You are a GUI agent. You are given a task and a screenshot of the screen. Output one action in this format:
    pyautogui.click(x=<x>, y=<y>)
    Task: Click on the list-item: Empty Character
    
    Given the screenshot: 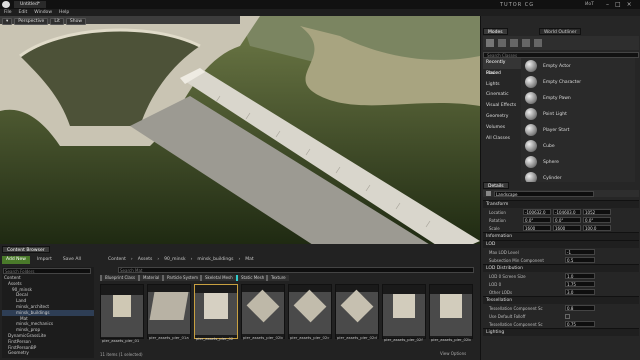 What is the action you would take?
    pyautogui.click(x=580, y=82)
    